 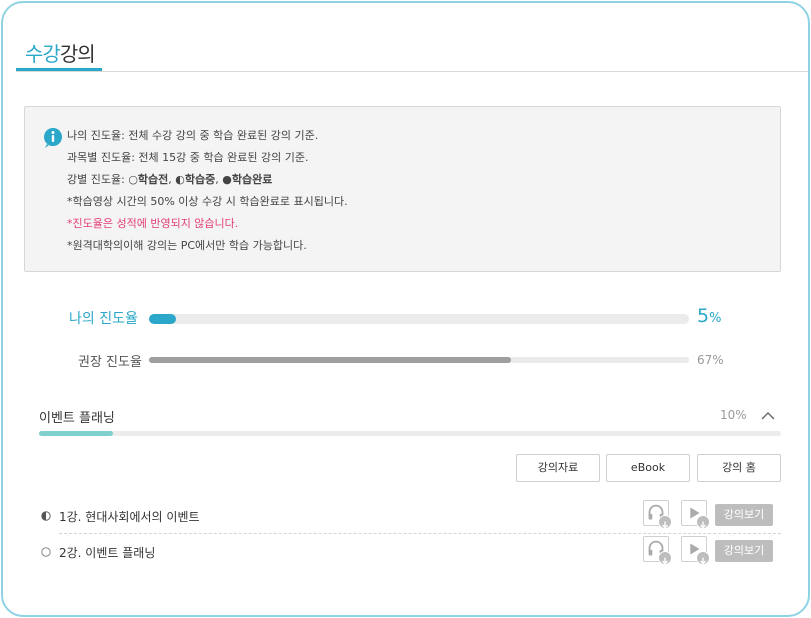 What do you see at coordinates (46, 516) in the screenshot?
I see `half-circle-icon` at bounding box center [46, 516].